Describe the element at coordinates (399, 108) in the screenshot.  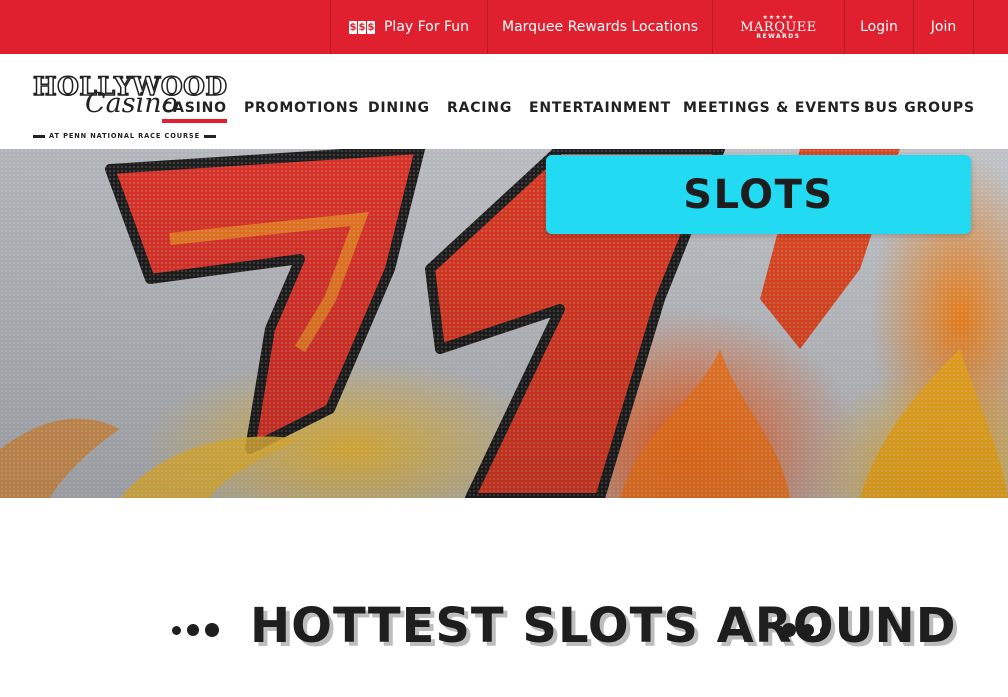
I see `nav-dining: DINING` at that location.